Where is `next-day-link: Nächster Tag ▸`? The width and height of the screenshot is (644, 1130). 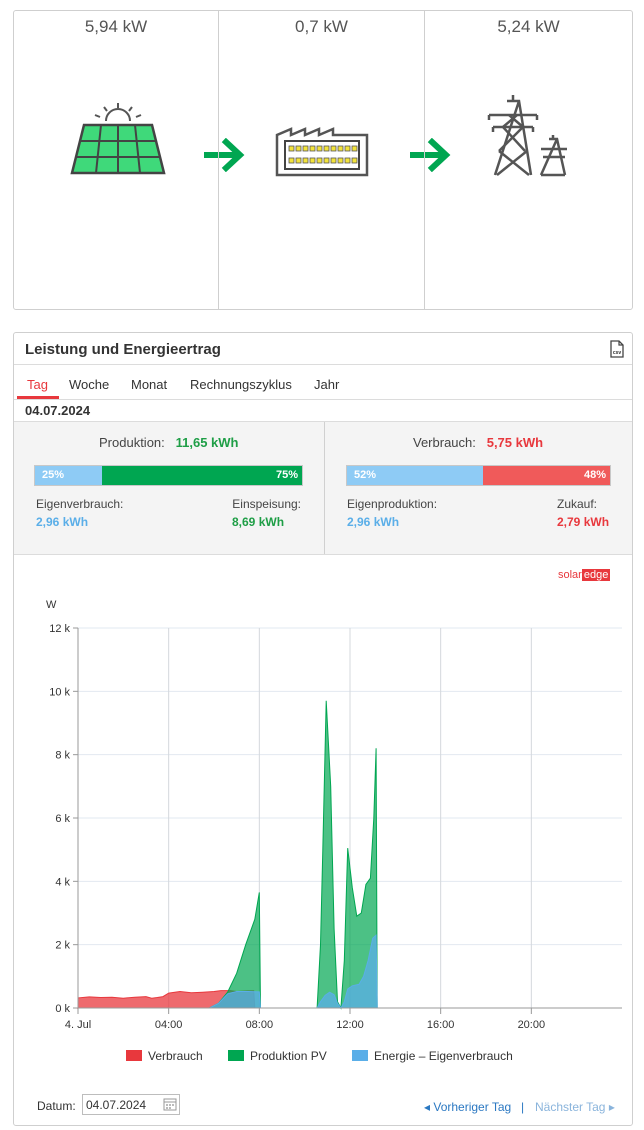
next-day-link: Nächster Tag ▸ is located at coordinates (575, 1107).